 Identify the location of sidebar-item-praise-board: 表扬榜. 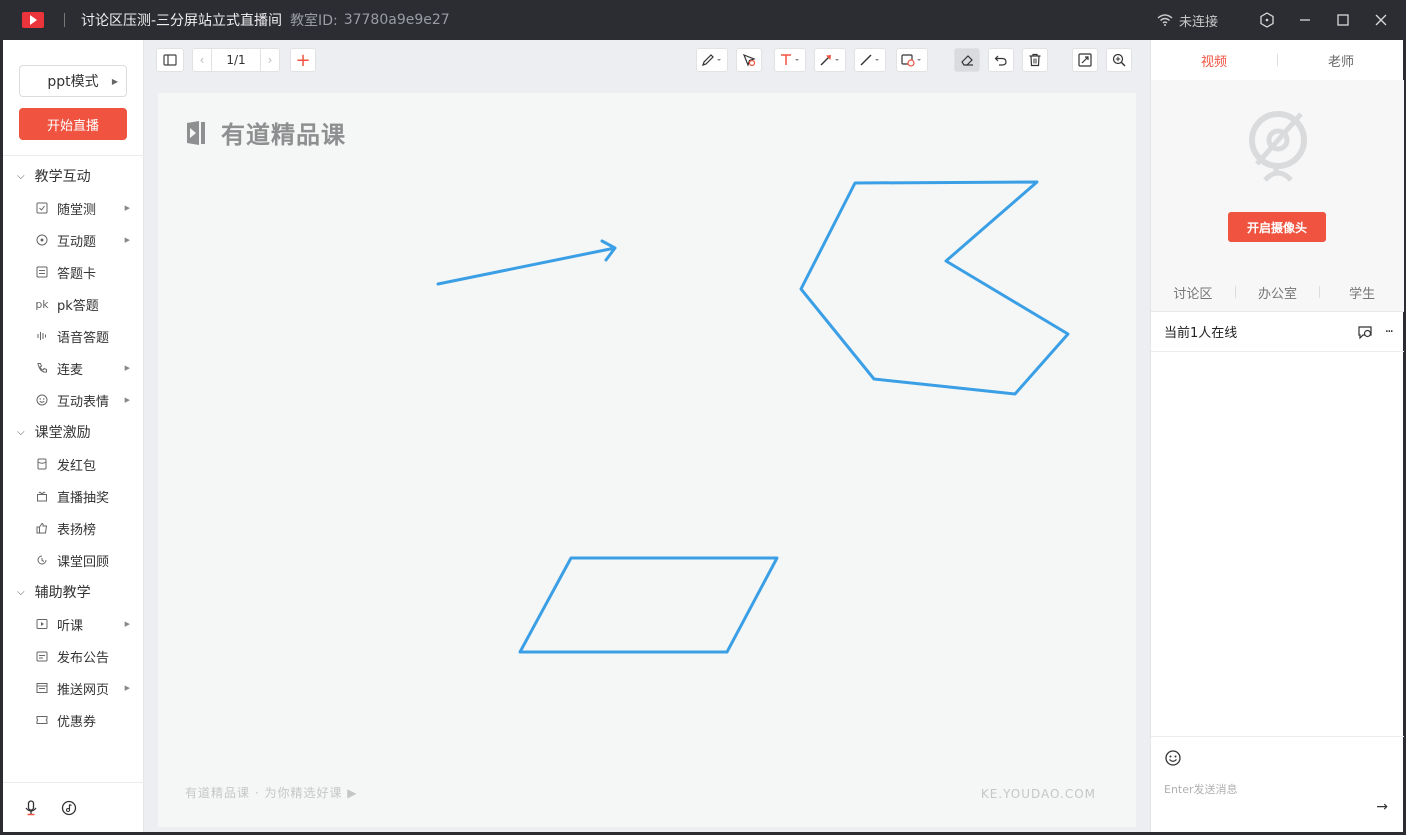
(73, 528).